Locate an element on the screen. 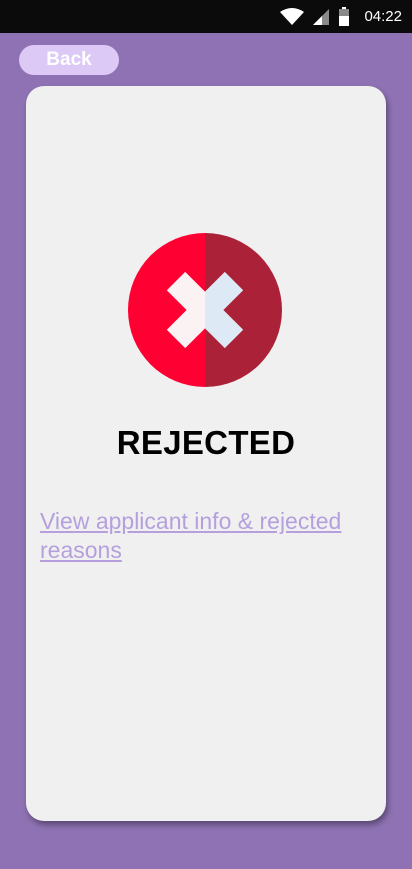 This screenshot has width=412, height=869. rejected-x-circle-icon is located at coordinates (205, 310).